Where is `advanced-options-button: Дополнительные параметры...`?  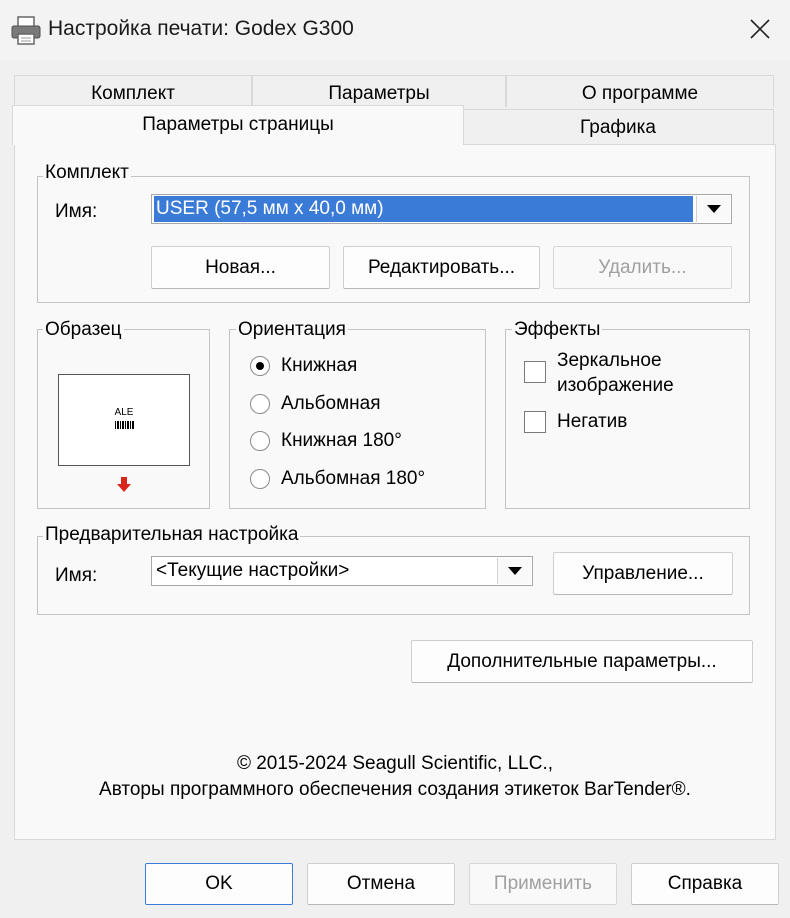
advanced-options-button: Дополнительные параметры... is located at coordinates (582, 661).